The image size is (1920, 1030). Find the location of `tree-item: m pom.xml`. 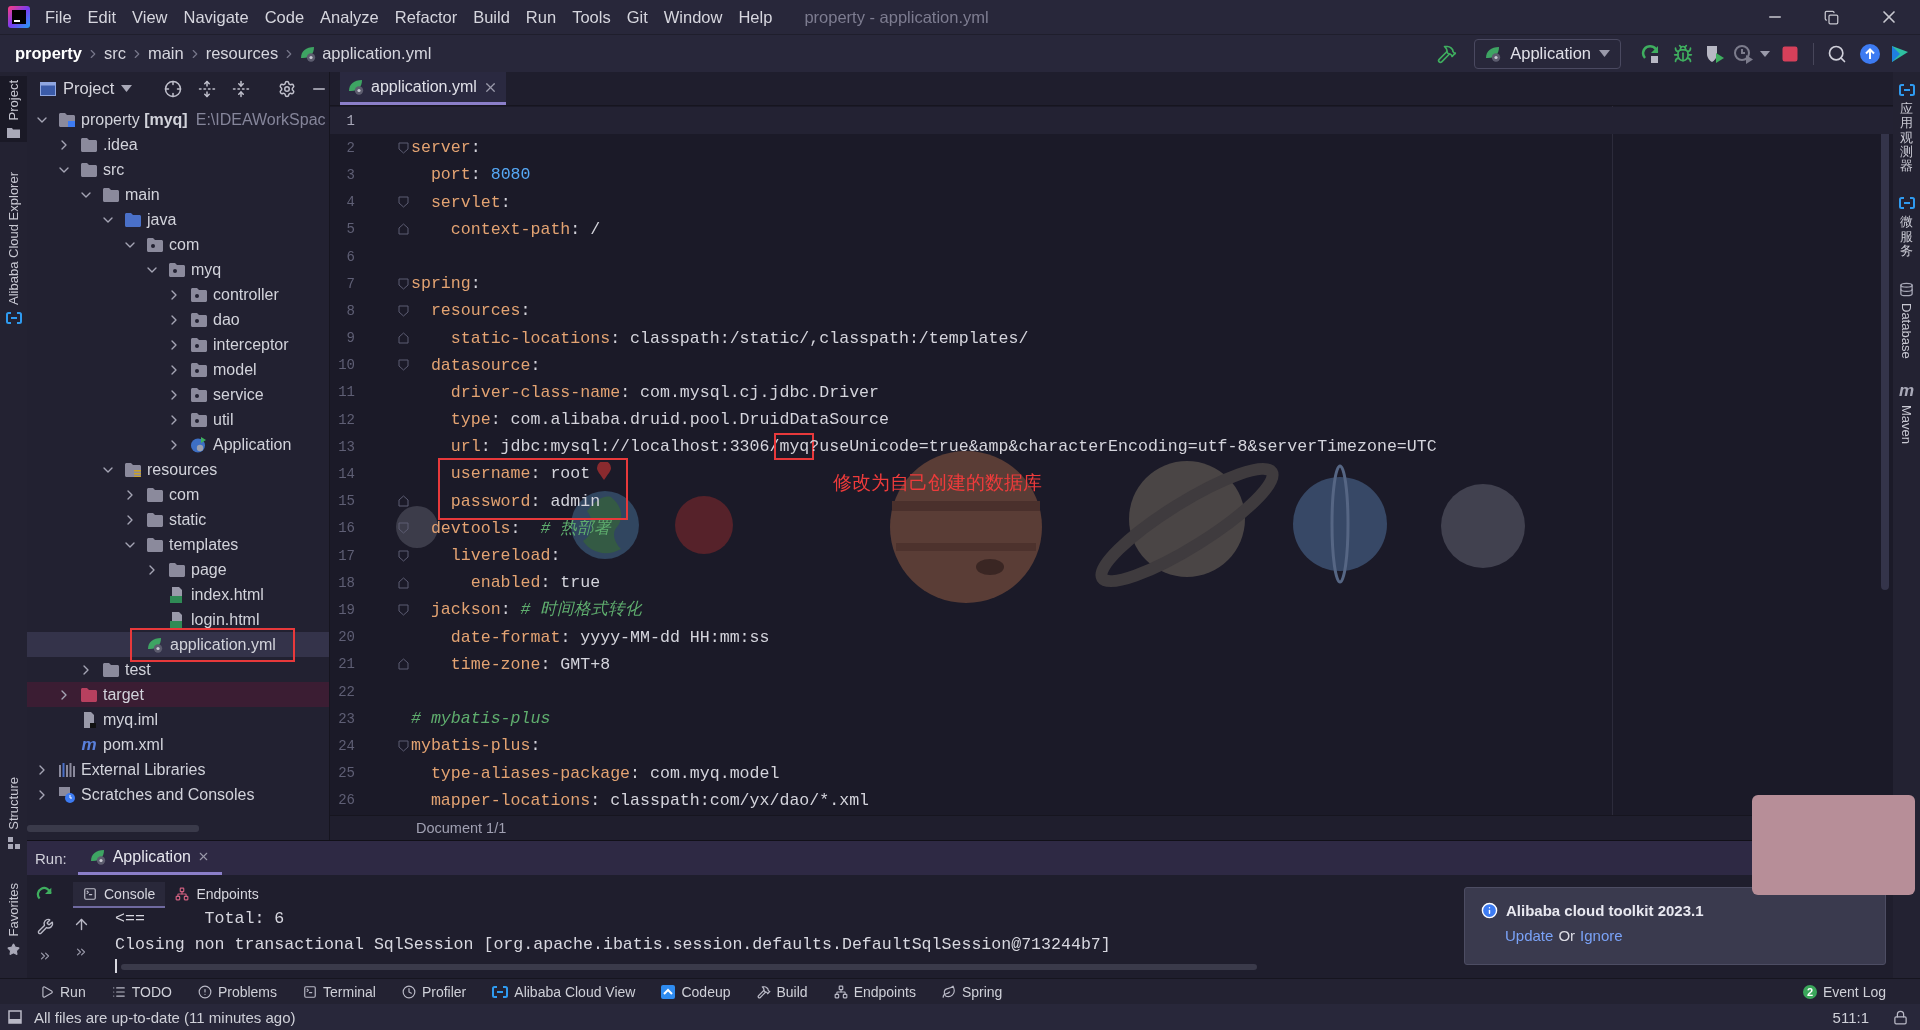

tree-item: m pom.xml is located at coordinates (178, 744).